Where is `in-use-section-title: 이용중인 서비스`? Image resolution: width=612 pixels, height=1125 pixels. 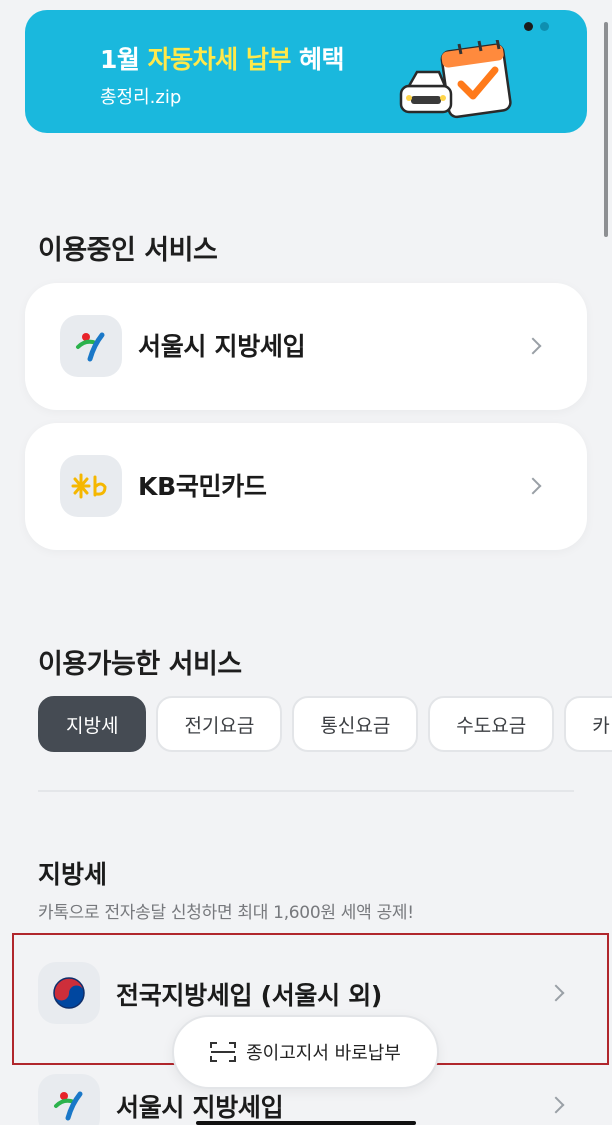
in-use-section-title: 이용중인 서비스 is located at coordinates (128, 250).